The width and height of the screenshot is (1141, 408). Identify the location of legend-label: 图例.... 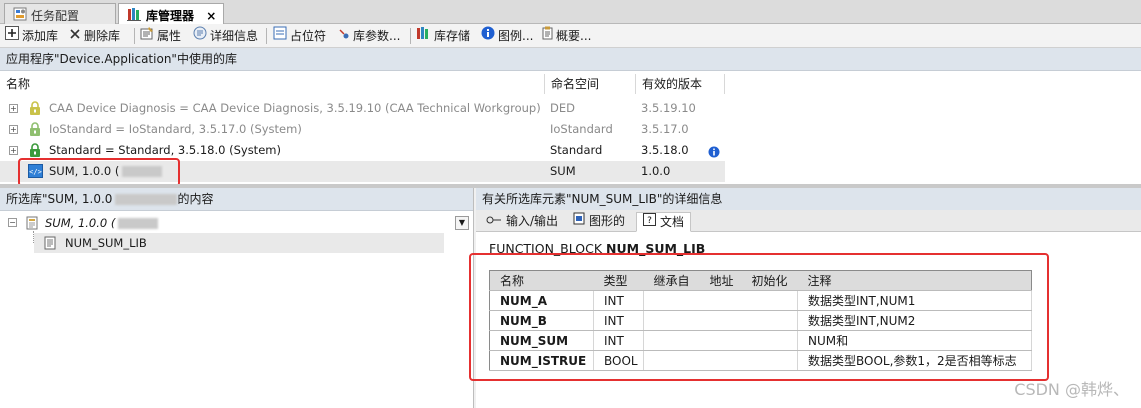
(516, 36).